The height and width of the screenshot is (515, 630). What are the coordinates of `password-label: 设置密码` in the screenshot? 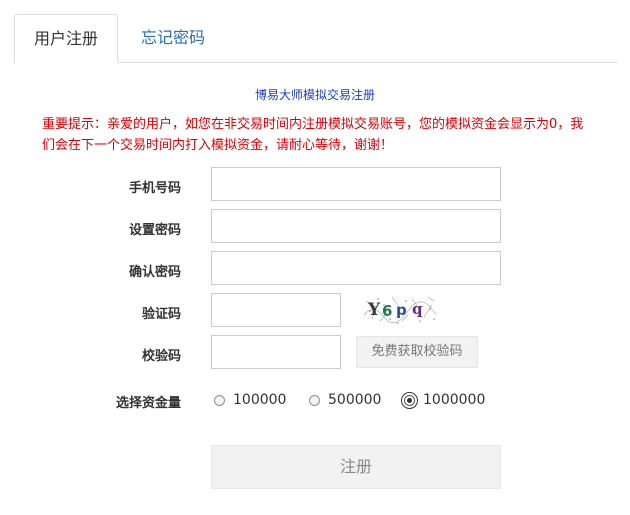 It's located at (154, 230).